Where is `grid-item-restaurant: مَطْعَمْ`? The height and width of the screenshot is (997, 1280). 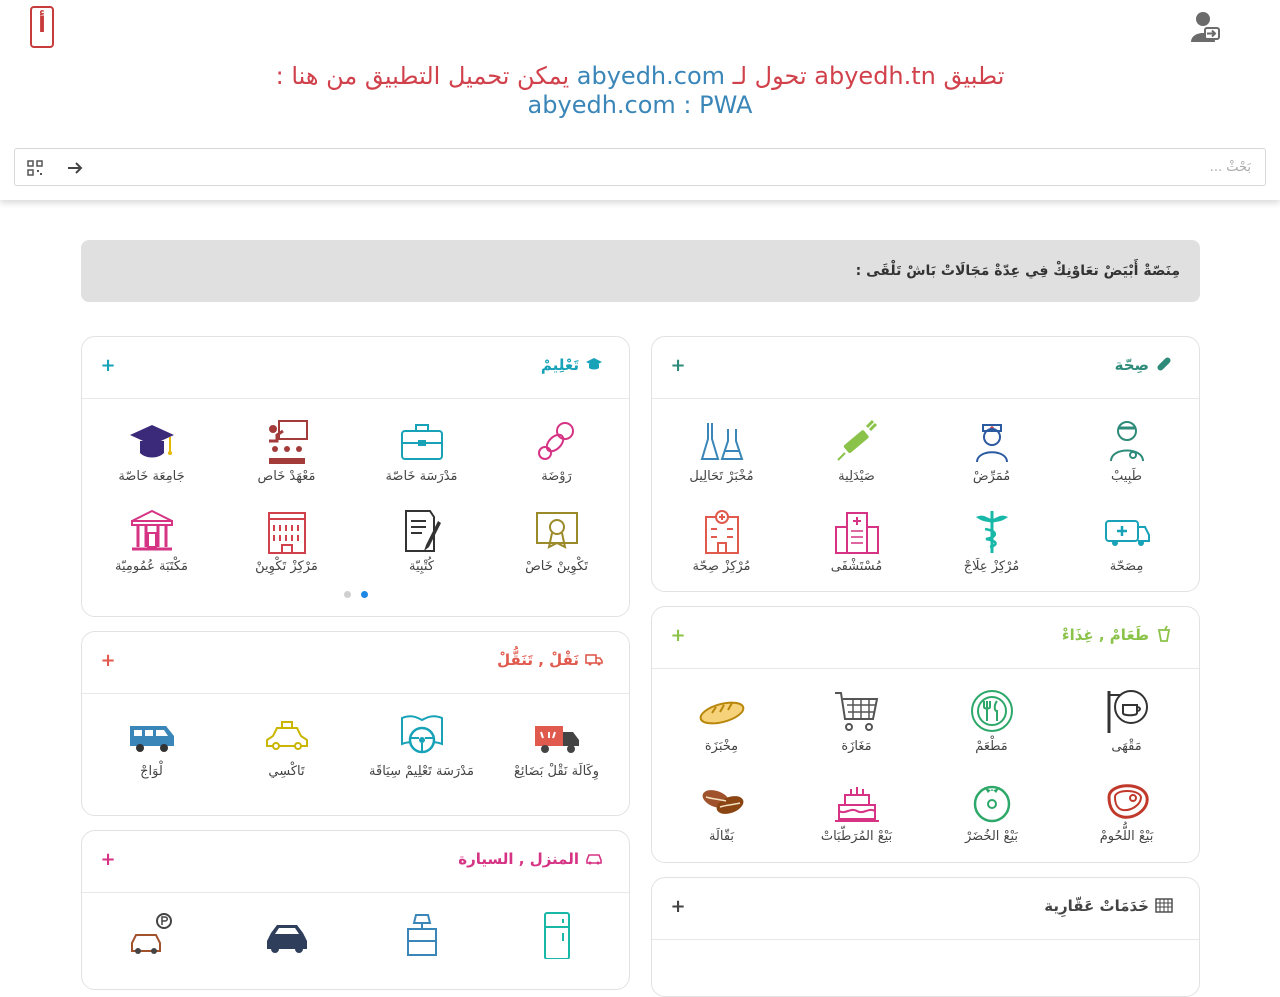 grid-item-restaurant: مَطْعَمْ is located at coordinates (991, 721).